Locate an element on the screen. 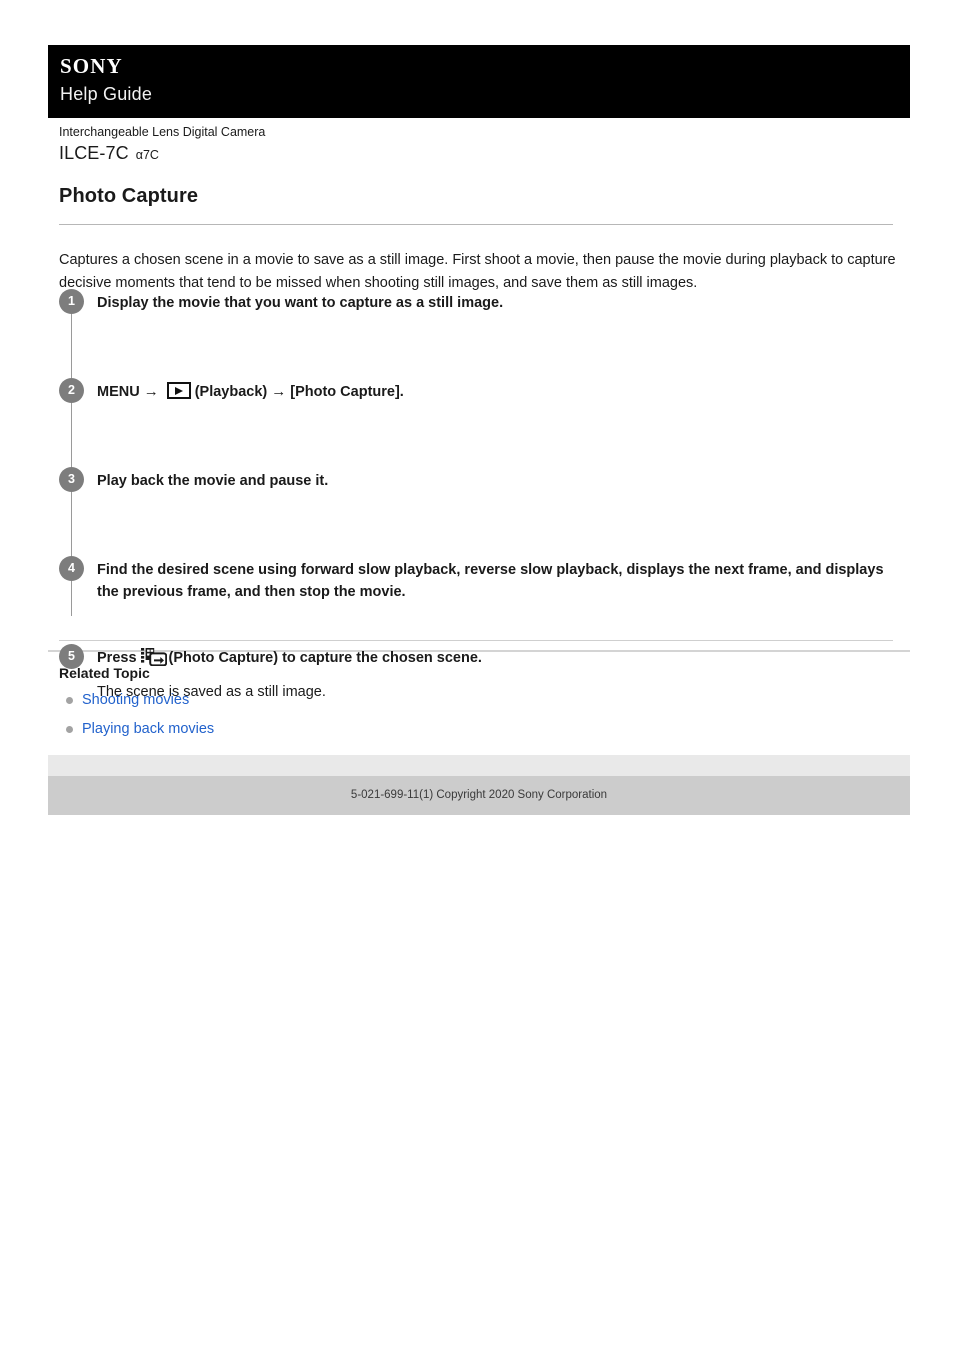 This screenshot has height=1350, width=954. step-number-badge: 2 is located at coordinates (71, 390).